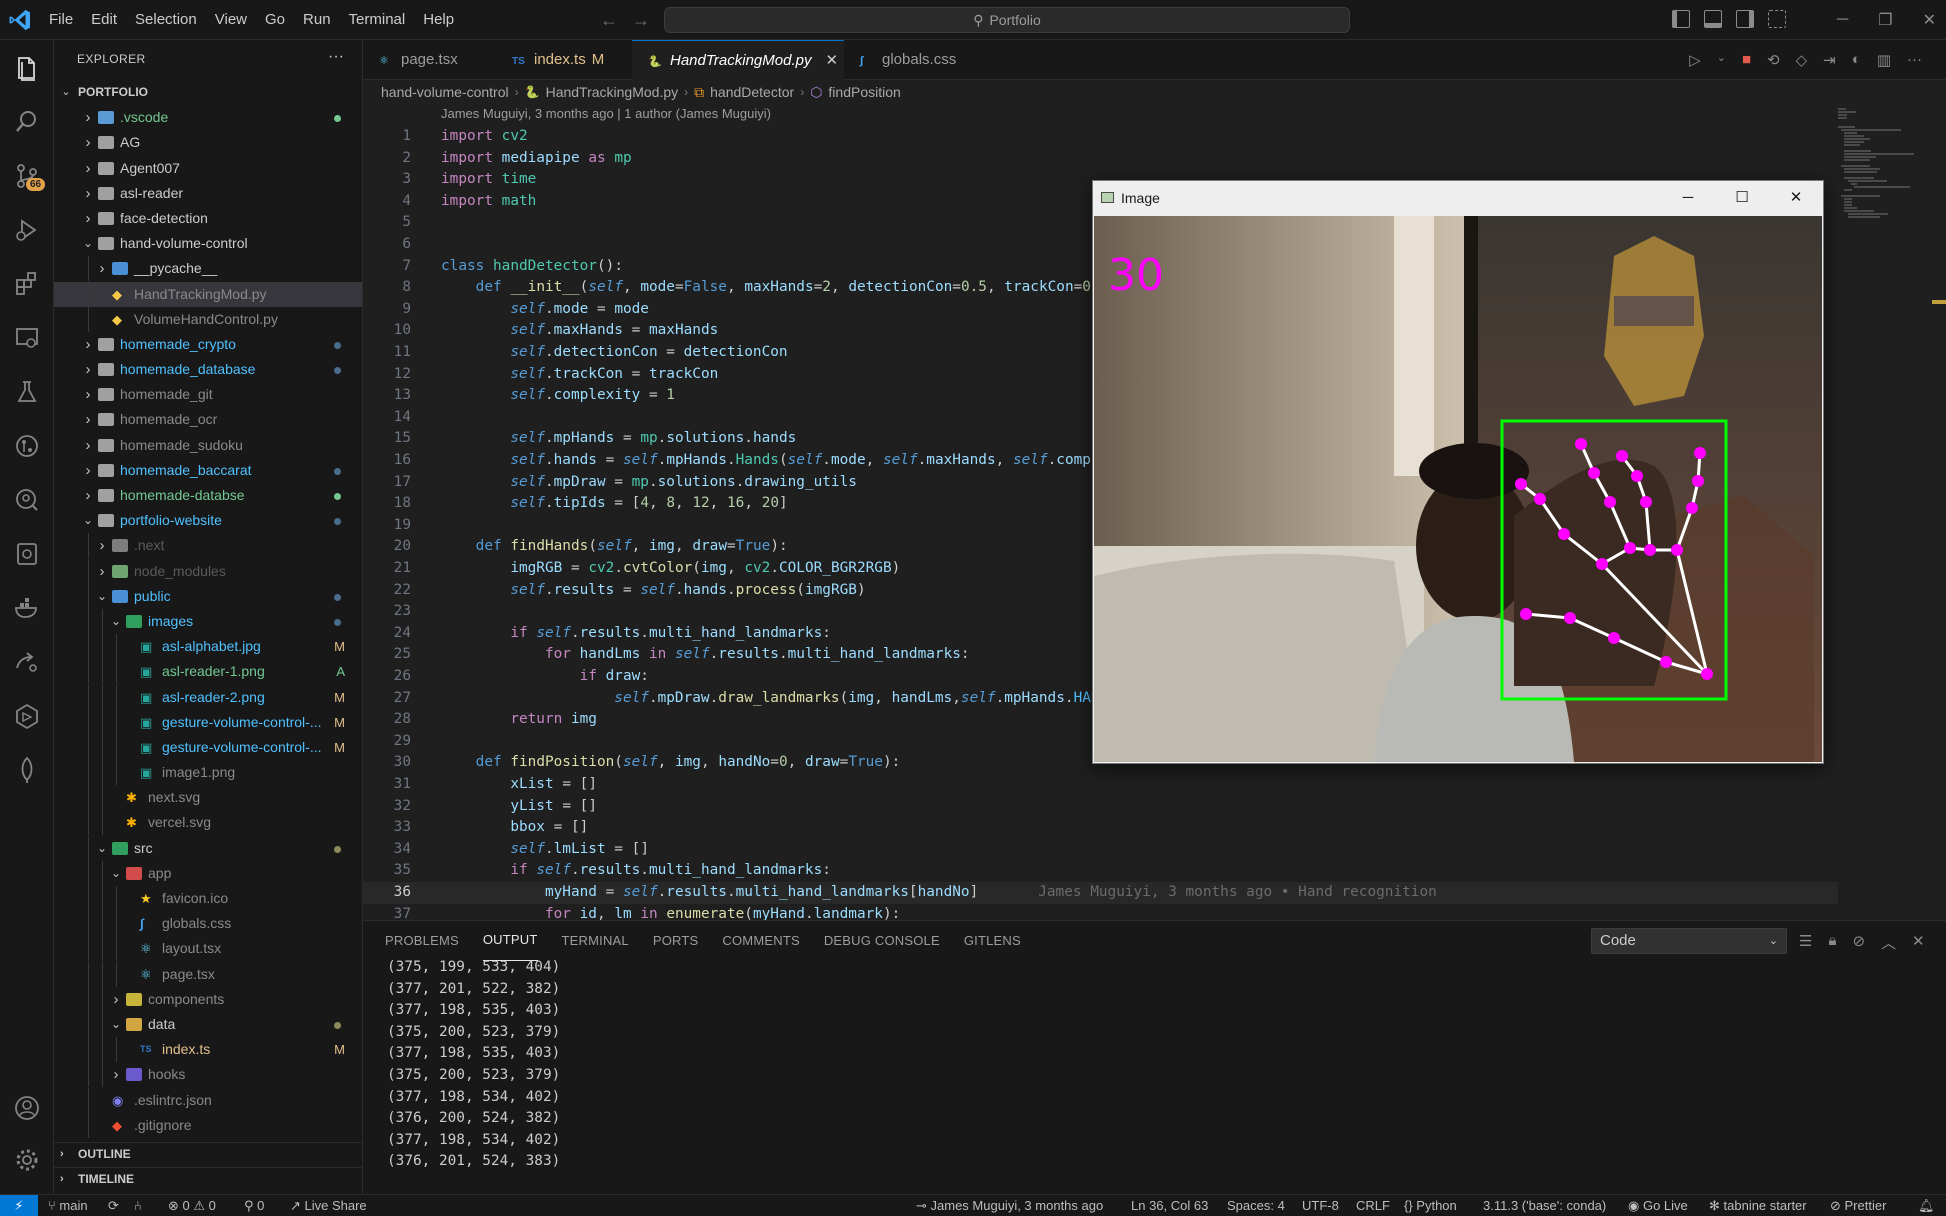  Describe the element at coordinates (1858, 942) in the screenshot. I see `clear-output-icon: ⊘` at that location.